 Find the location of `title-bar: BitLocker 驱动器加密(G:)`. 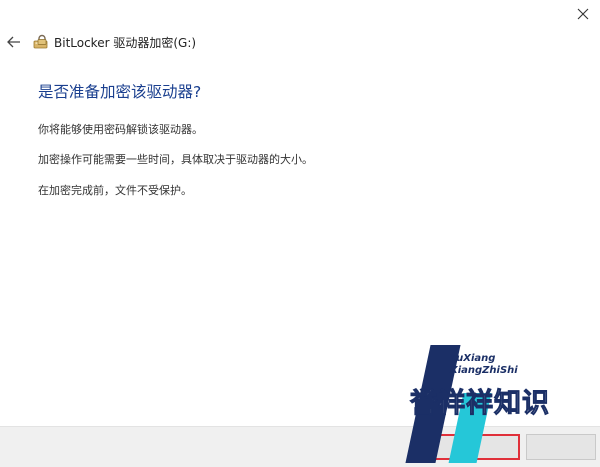

title-bar: BitLocker 驱动器加密(G:) is located at coordinates (114, 42).